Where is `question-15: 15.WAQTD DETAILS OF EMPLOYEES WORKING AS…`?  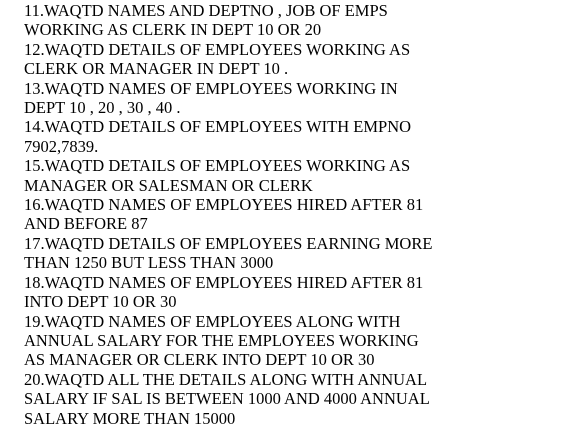
question-15: 15.WAQTD DETAILS OF EMPLOYEES WORKING AS… is located at coordinates (253, 175).